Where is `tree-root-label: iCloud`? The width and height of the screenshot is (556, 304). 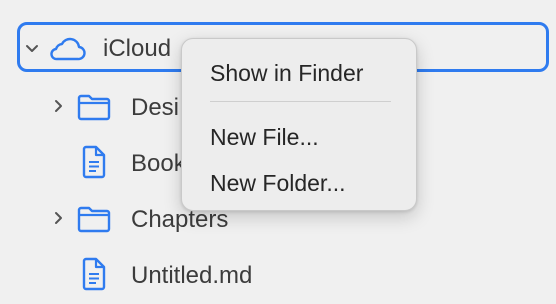
tree-root-label: iCloud is located at coordinates (137, 48).